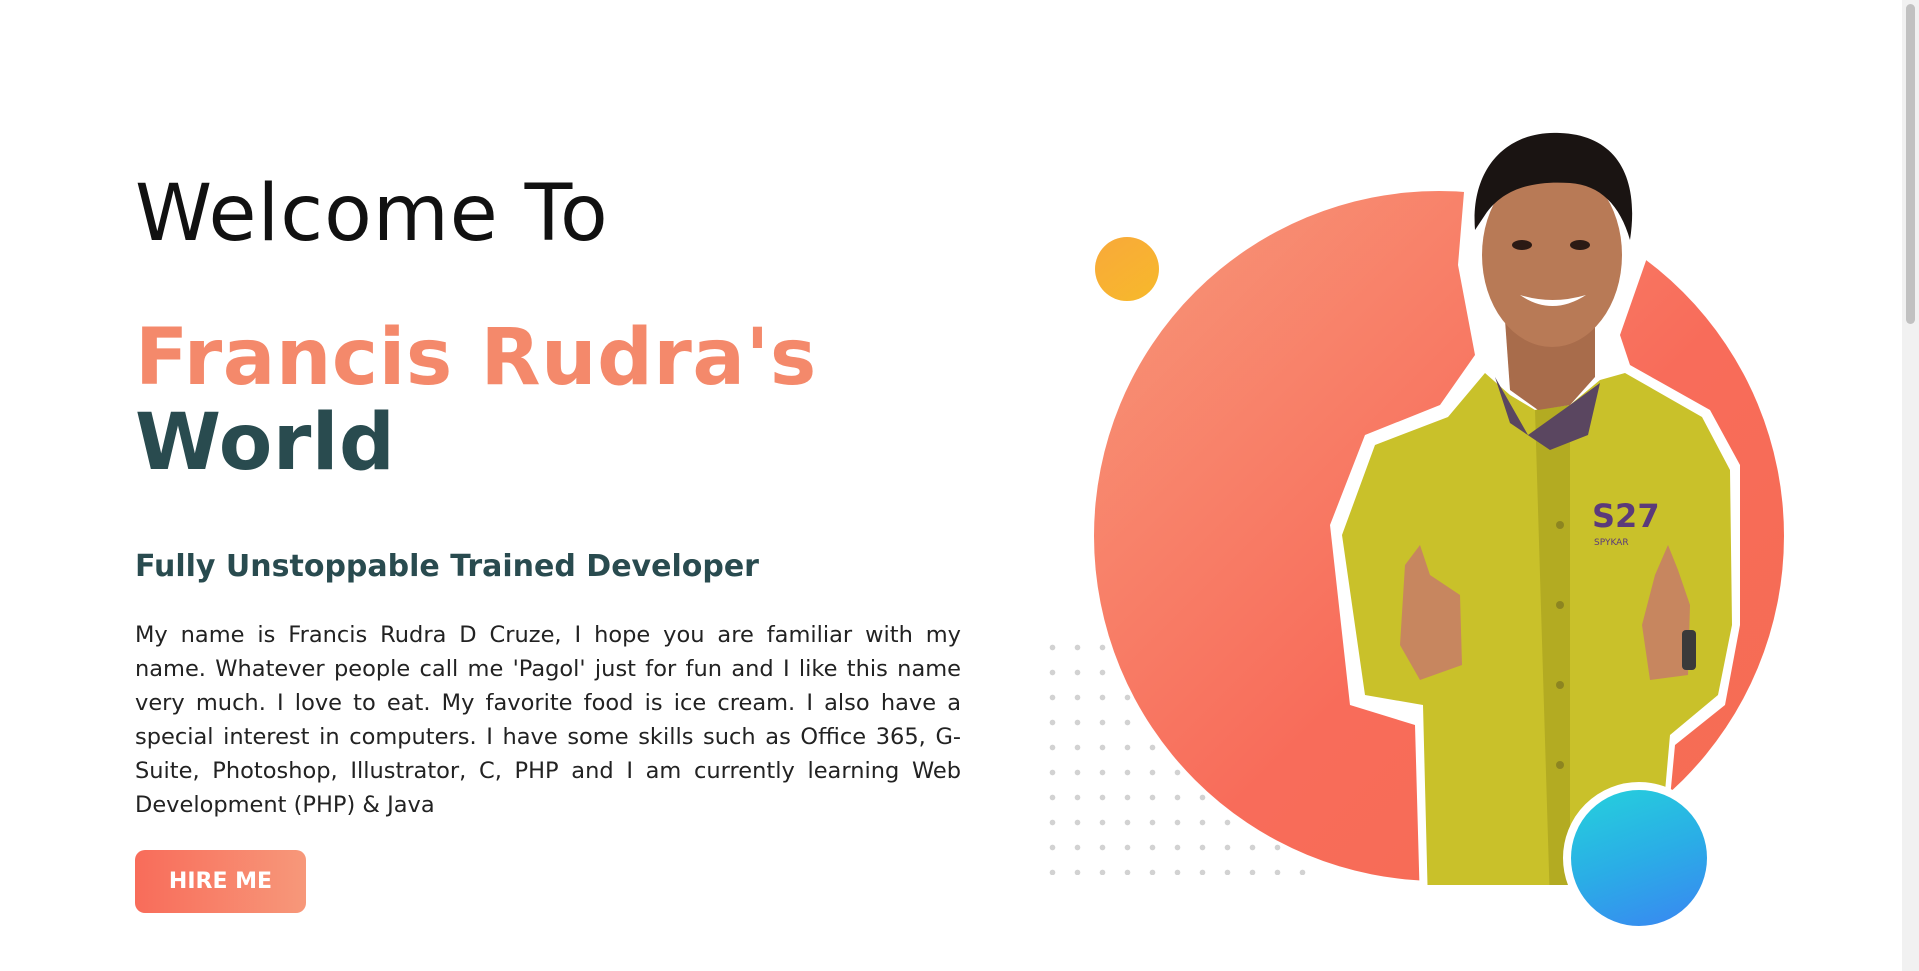 Image resolution: width=1919 pixels, height=971 pixels. What do you see at coordinates (476, 357) in the screenshot?
I see `name-accent: Francis Rudra's` at bounding box center [476, 357].